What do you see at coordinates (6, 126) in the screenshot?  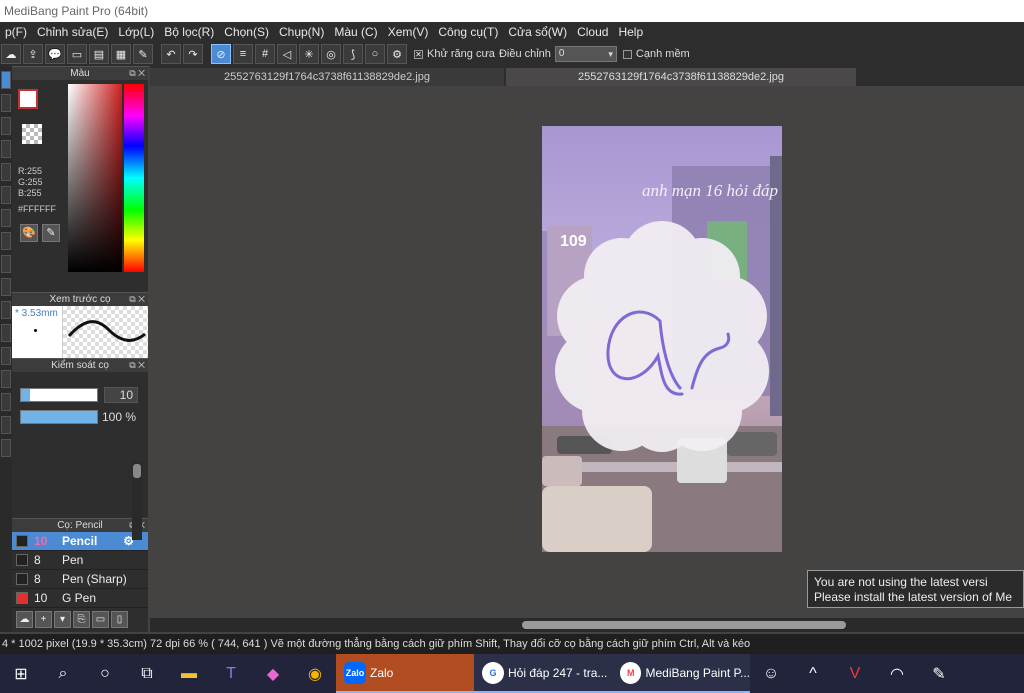 I see `dot-tool-icon` at bounding box center [6, 126].